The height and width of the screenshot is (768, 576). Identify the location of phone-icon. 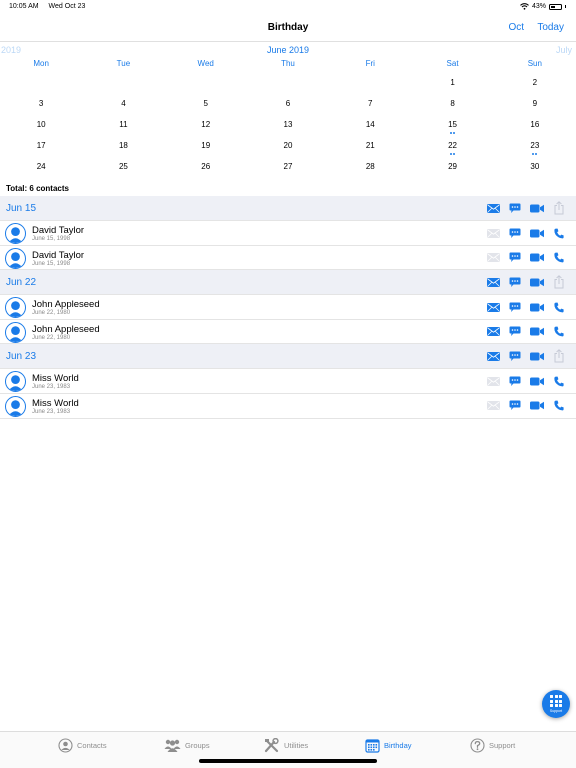
(559, 381).